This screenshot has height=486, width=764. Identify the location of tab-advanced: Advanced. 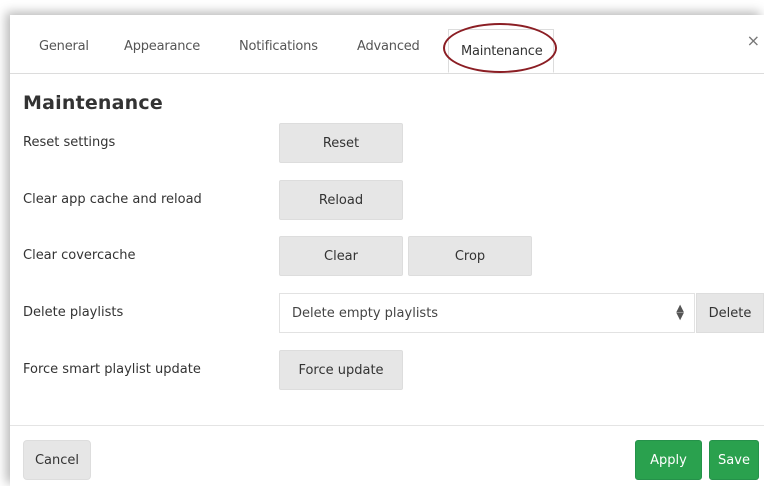
(388, 46).